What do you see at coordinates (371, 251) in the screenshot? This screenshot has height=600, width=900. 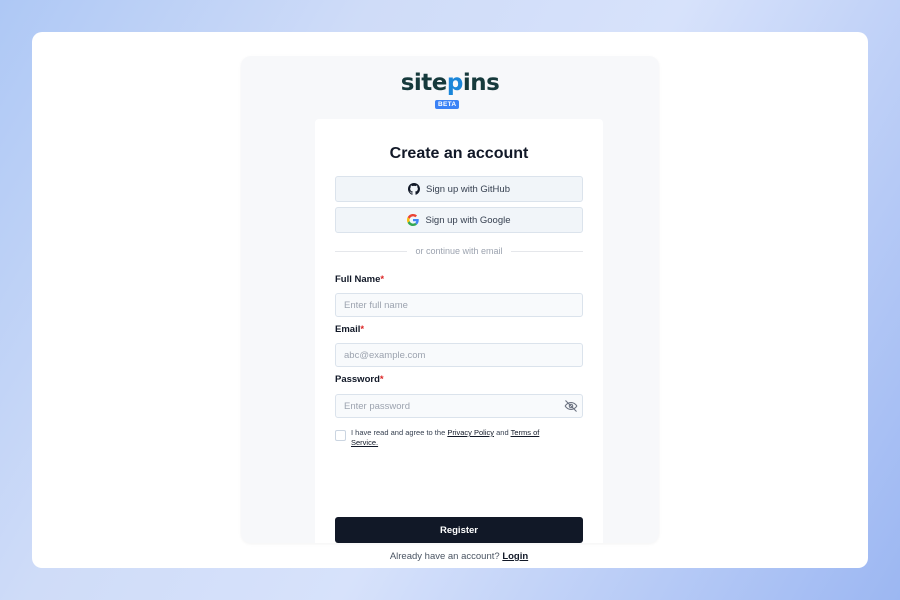 I see `divider-line-left` at bounding box center [371, 251].